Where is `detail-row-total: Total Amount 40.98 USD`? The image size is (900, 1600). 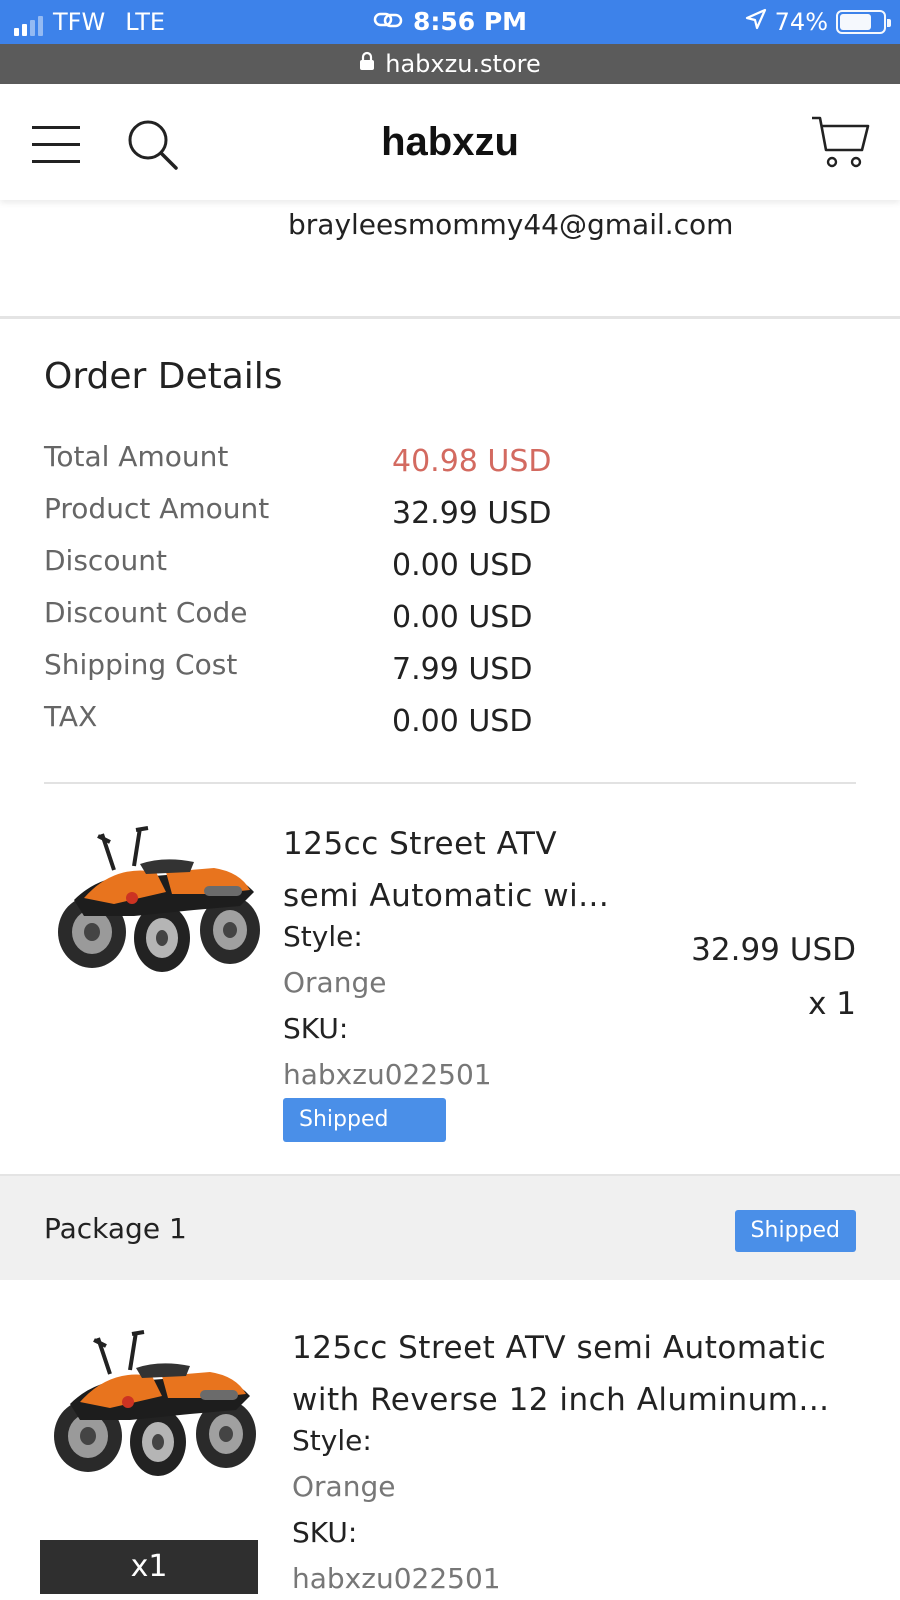 detail-row-total: Total Amount 40.98 USD is located at coordinates (449, 466).